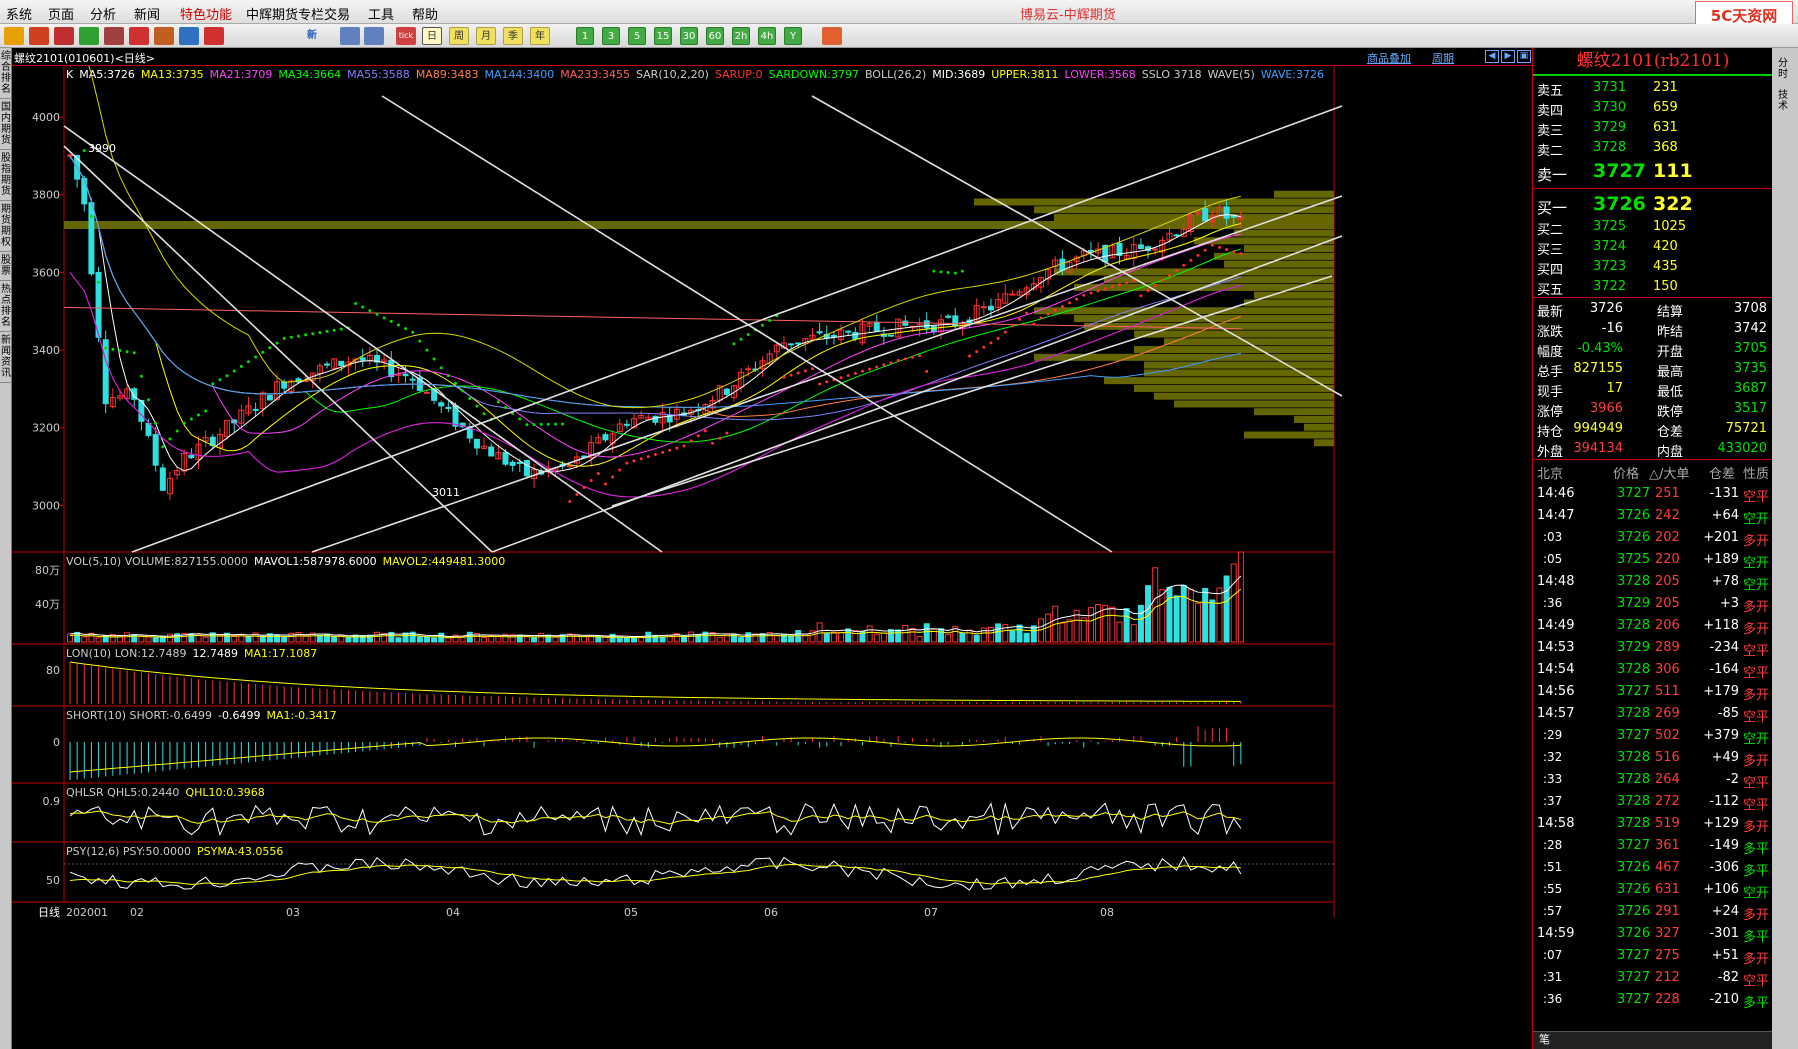  Describe the element at coordinates (1756, 915) in the screenshot. I see `tick-nature: 多开` at that location.